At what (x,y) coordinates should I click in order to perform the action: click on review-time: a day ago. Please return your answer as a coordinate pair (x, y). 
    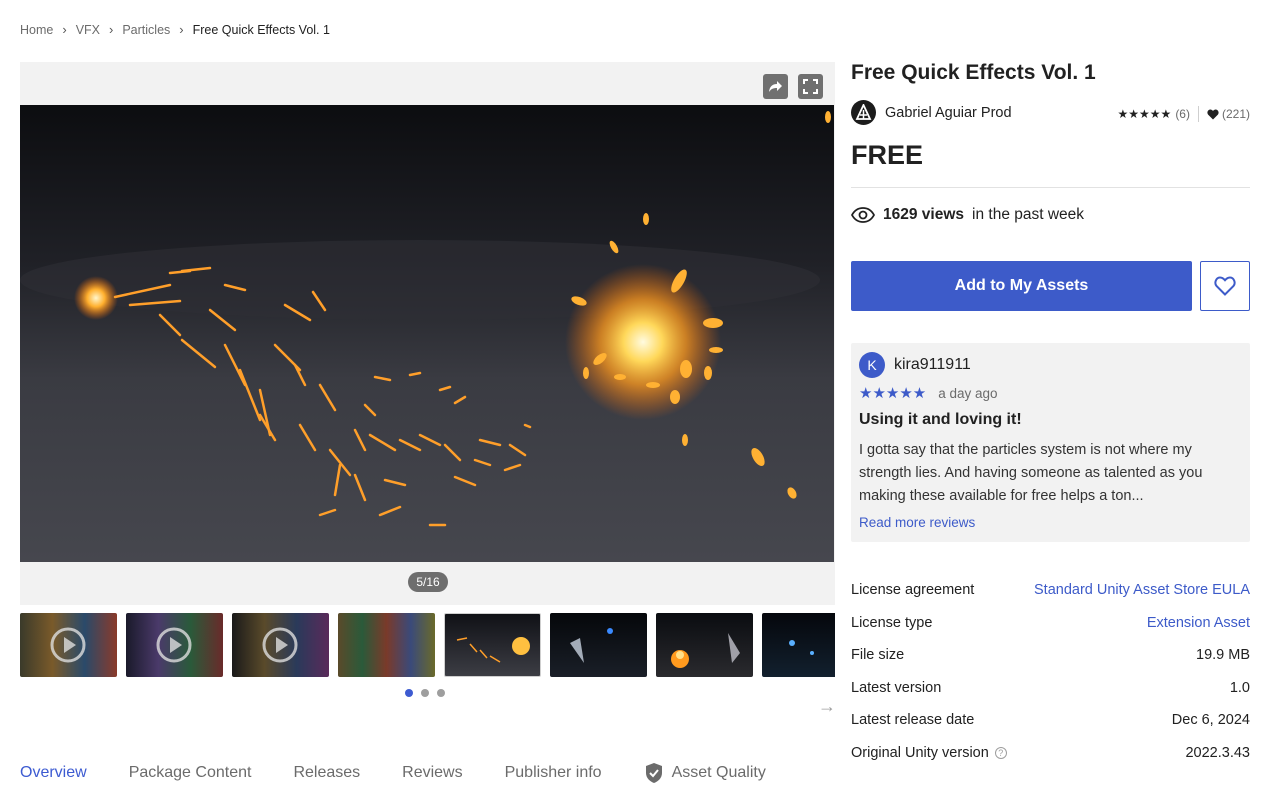
    Looking at the image, I should click on (968, 393).